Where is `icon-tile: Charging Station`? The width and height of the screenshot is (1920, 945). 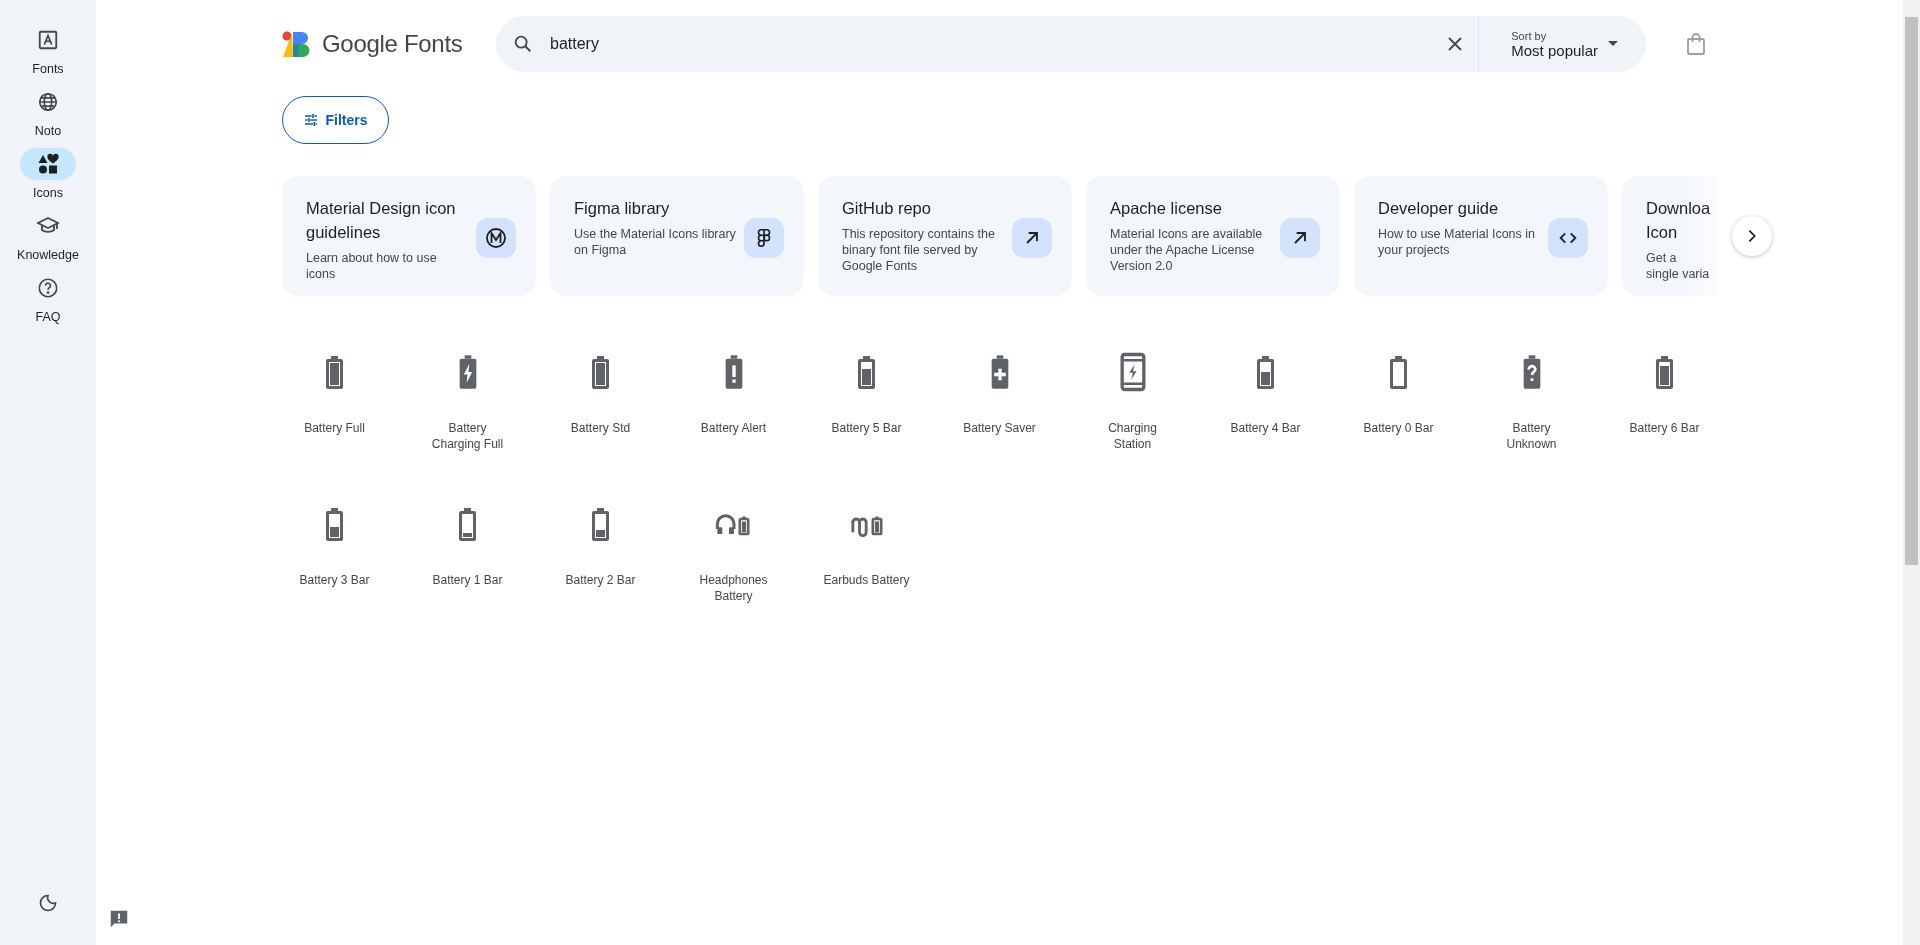 icon-tile: Charging Station is located at coordinates (1132, 417).